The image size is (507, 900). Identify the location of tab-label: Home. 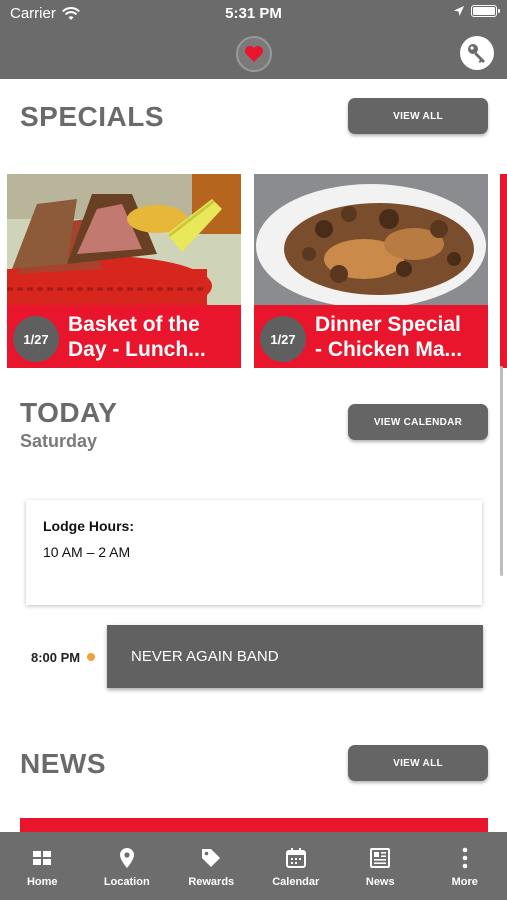
(42, 882).